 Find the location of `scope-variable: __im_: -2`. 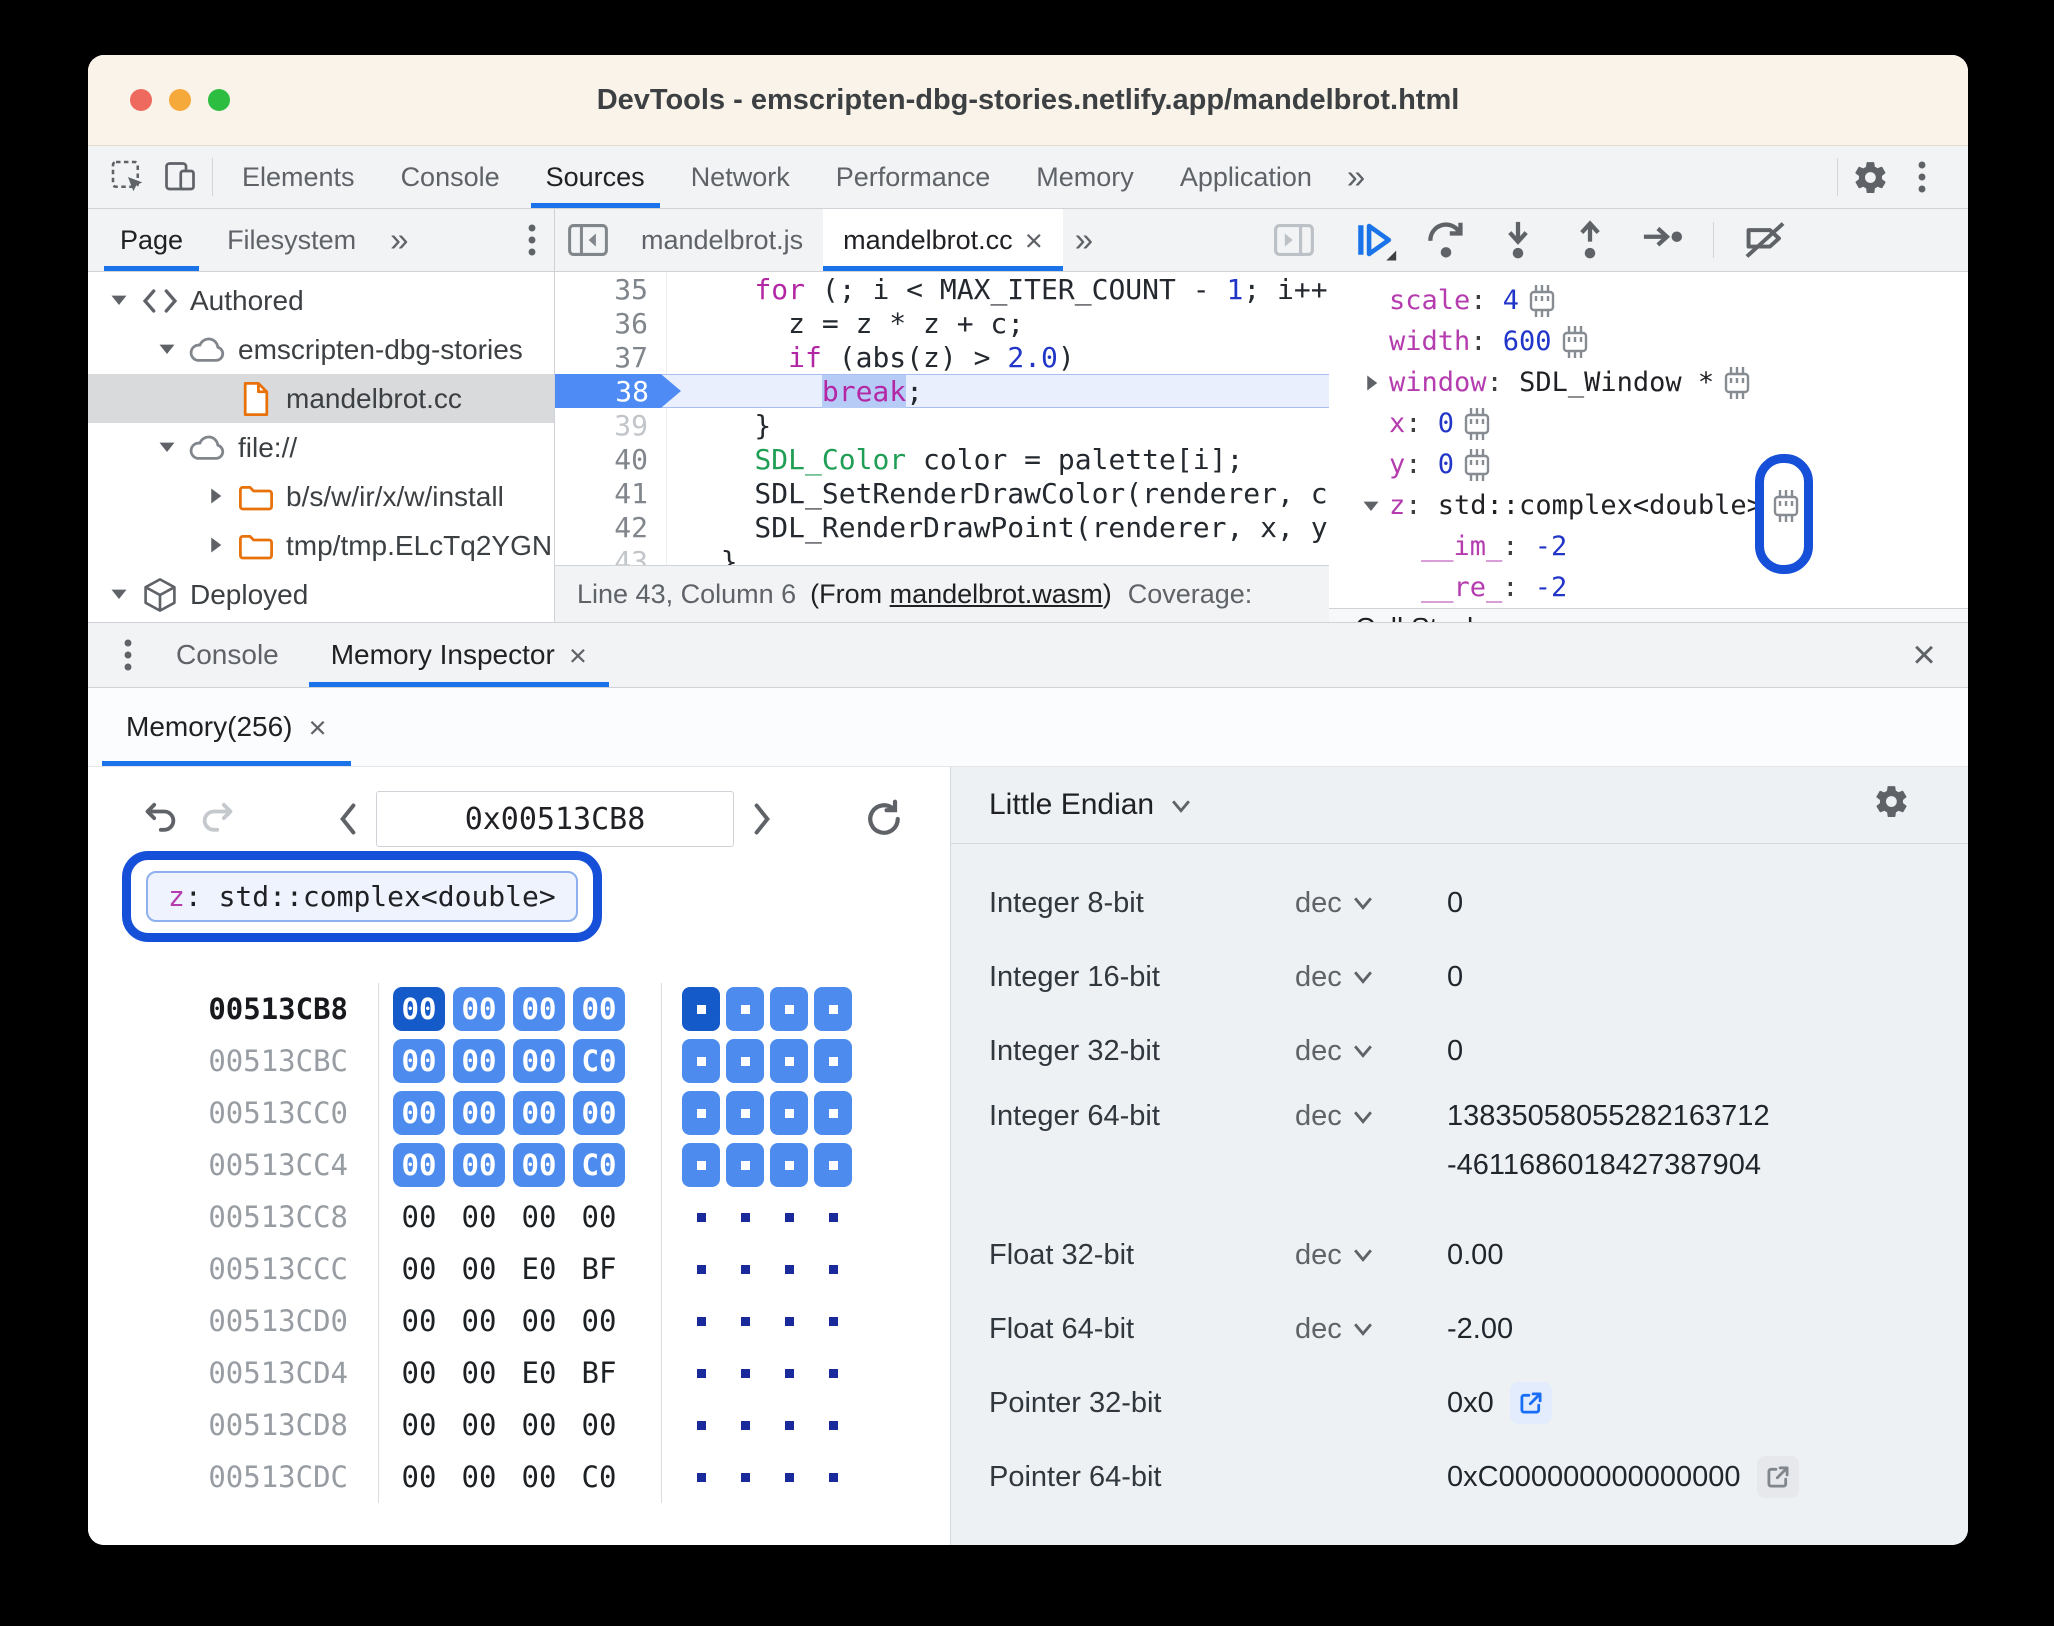

scope-variable: __im_: -2 is located at coordinates (1648, 546).